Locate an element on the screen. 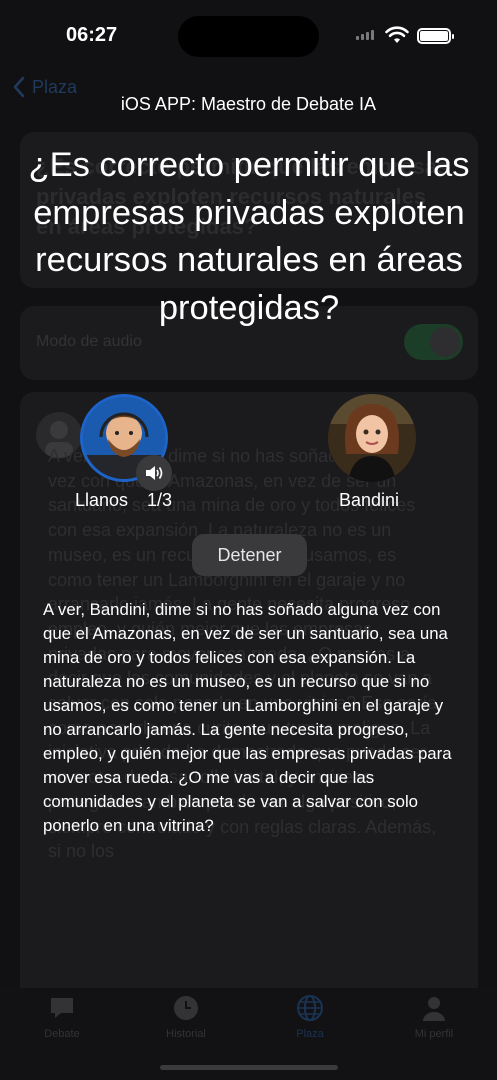 This screenshot has width=497, height=1080. round-counter: 1/3 is located at coordinates (160, 500).